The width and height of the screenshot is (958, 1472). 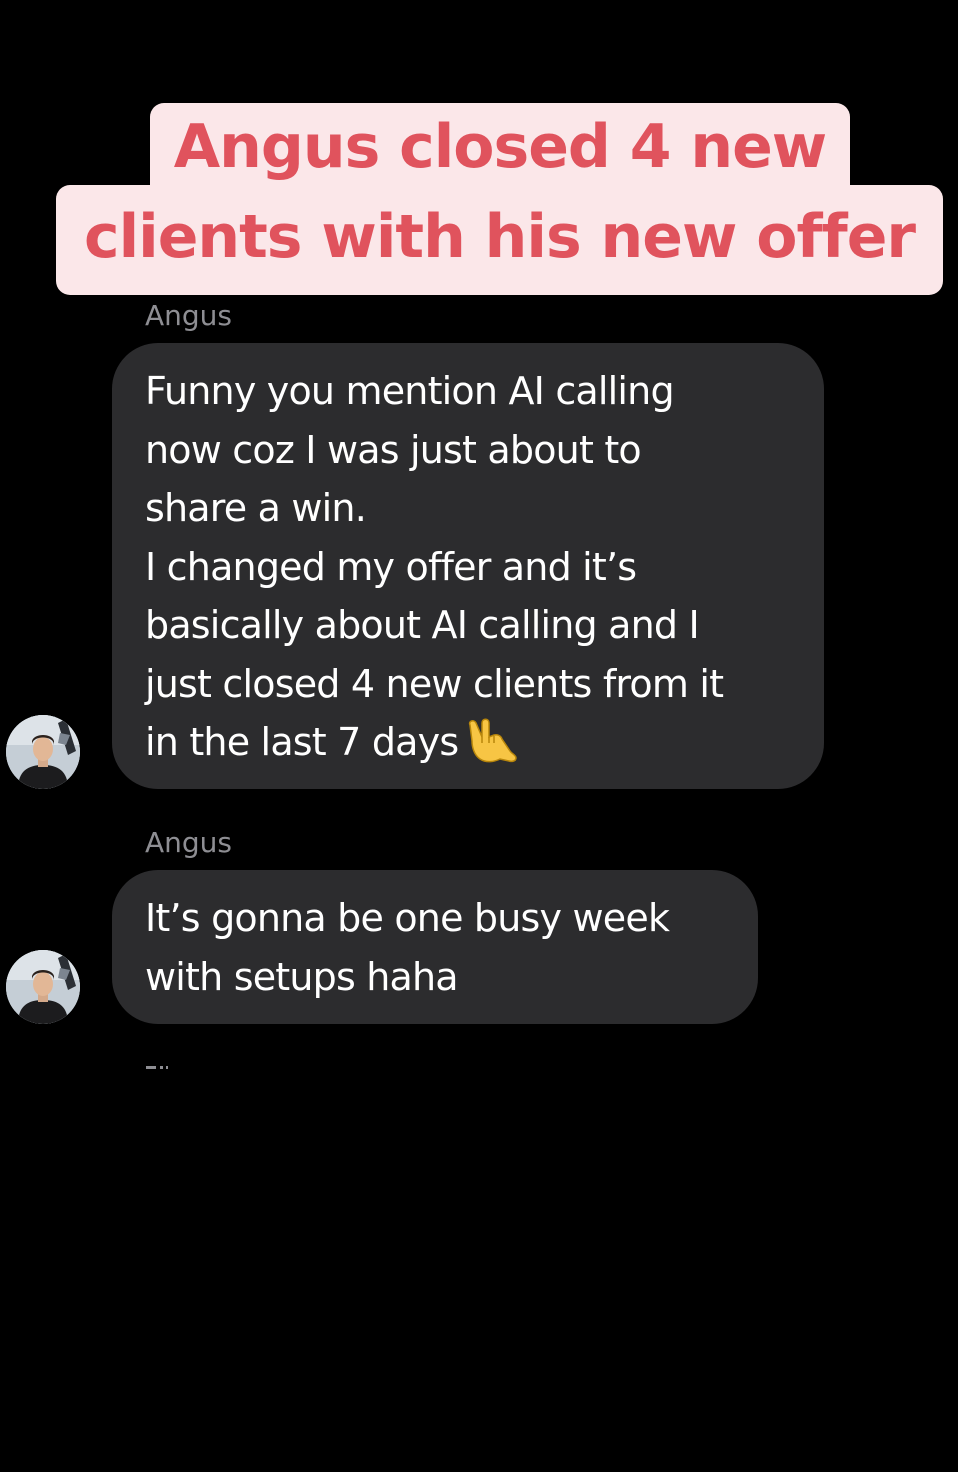 What do you see at coordinates (493, 740) in the screenshot?
I see `call-me-hand-icon` at bounding box center [493, 740].